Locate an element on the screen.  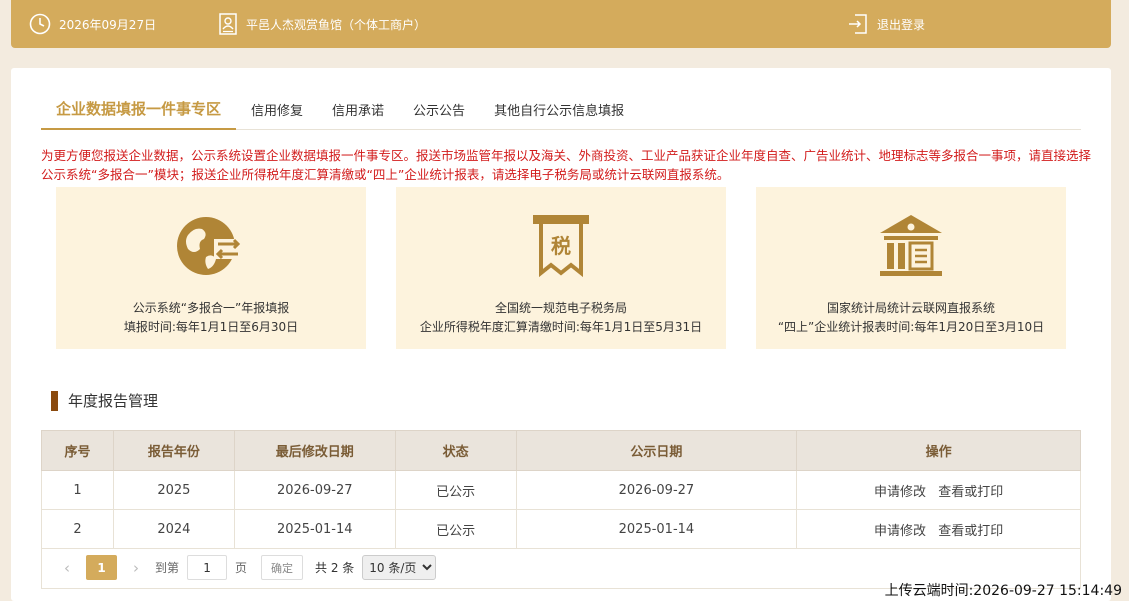
section-title: 年度报告管理 is located at coordinates (104, 400).